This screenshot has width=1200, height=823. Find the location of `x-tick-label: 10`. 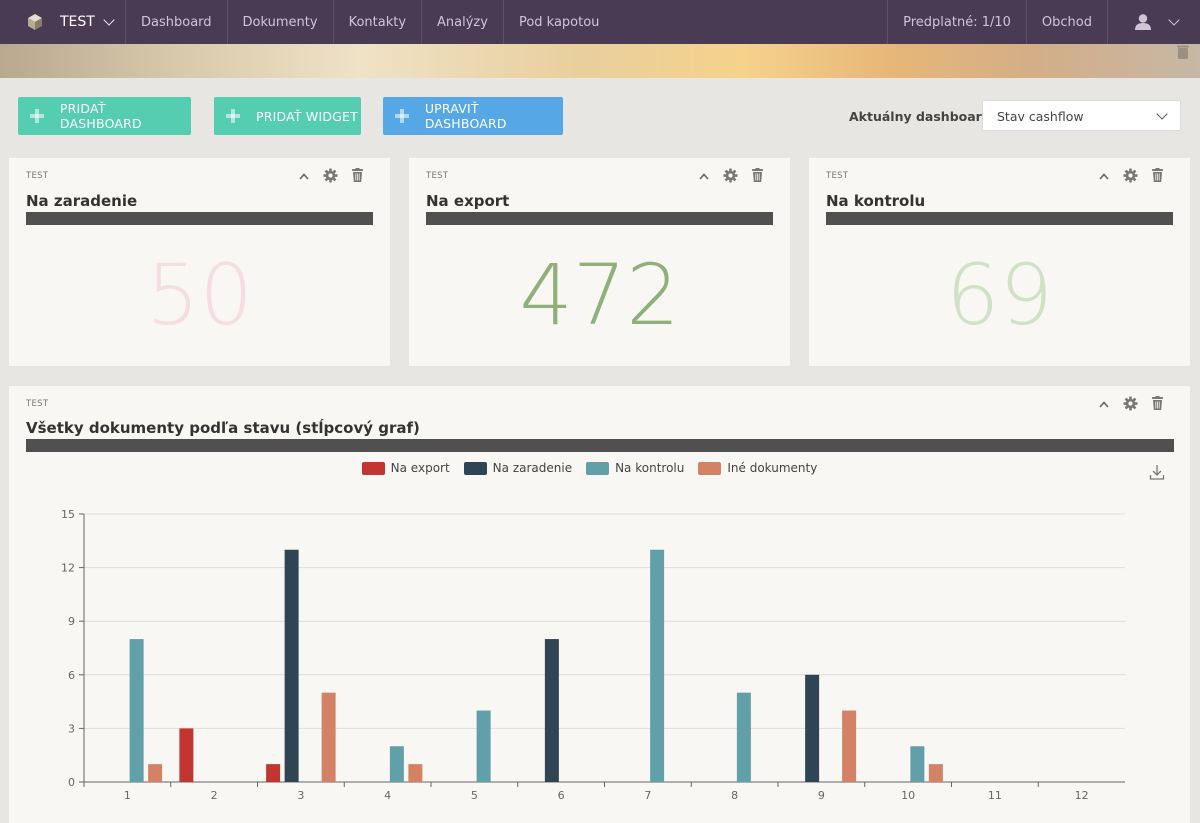

x-tick-label: 10 is located at coordinates (908, 795).